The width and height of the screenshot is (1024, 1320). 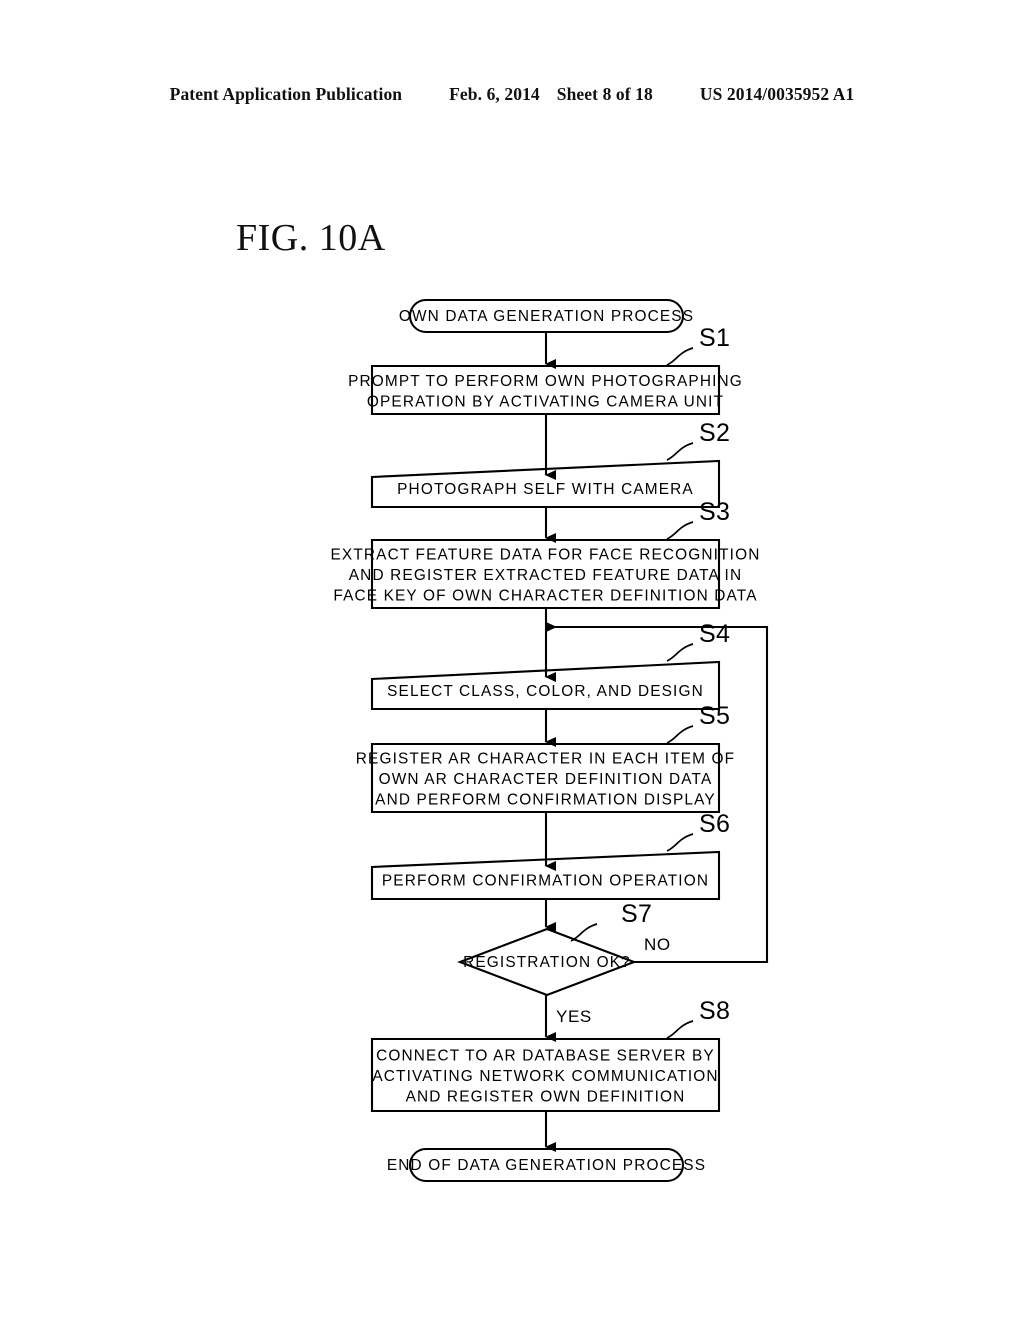 What do you see at coordinates (546, 1097) in the screenshot?
I see `flow-s8-line: AND REGISTER OWN DEFINITION` at bounding box center [546, 1097].